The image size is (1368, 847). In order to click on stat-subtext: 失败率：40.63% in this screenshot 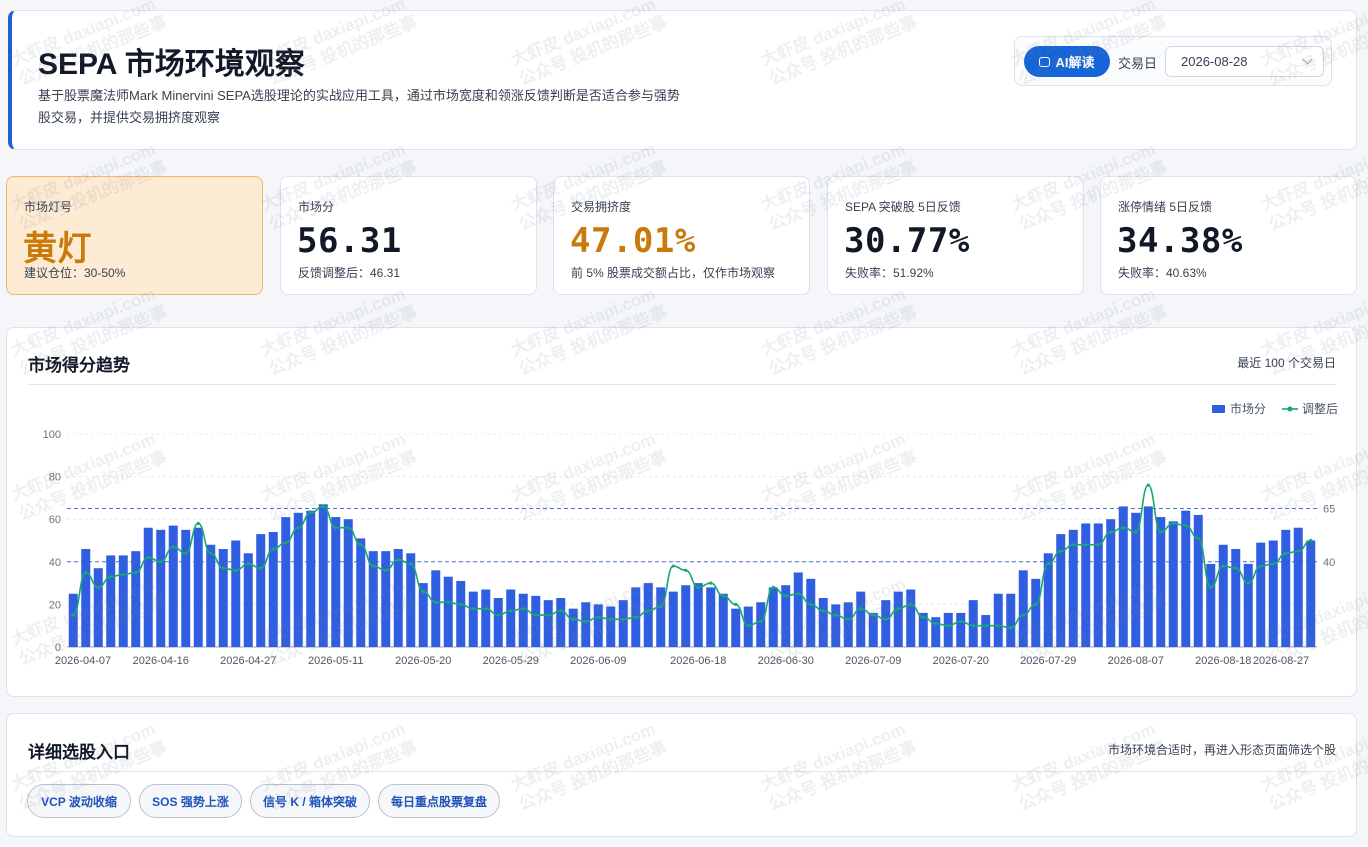, I will do `click(1162, 273)`.